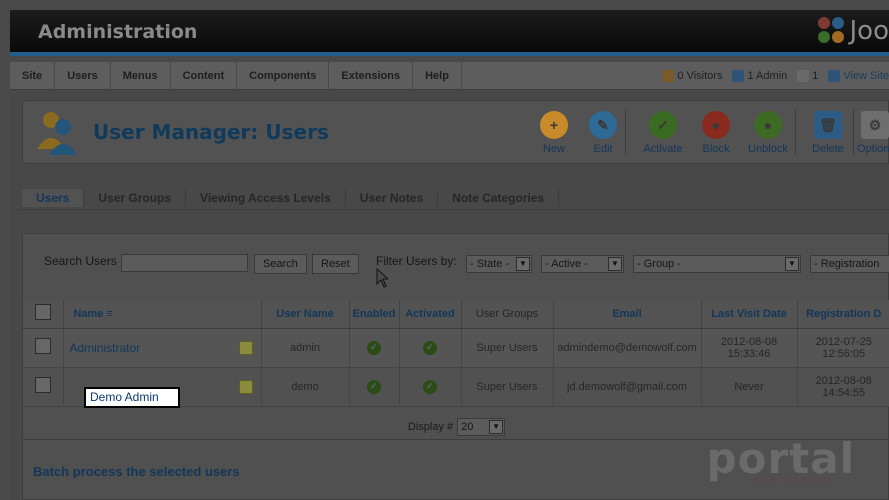  Describe the element at coordinates (768, 125) in the screenshot. I see `unblock-icon: ●` at that location.